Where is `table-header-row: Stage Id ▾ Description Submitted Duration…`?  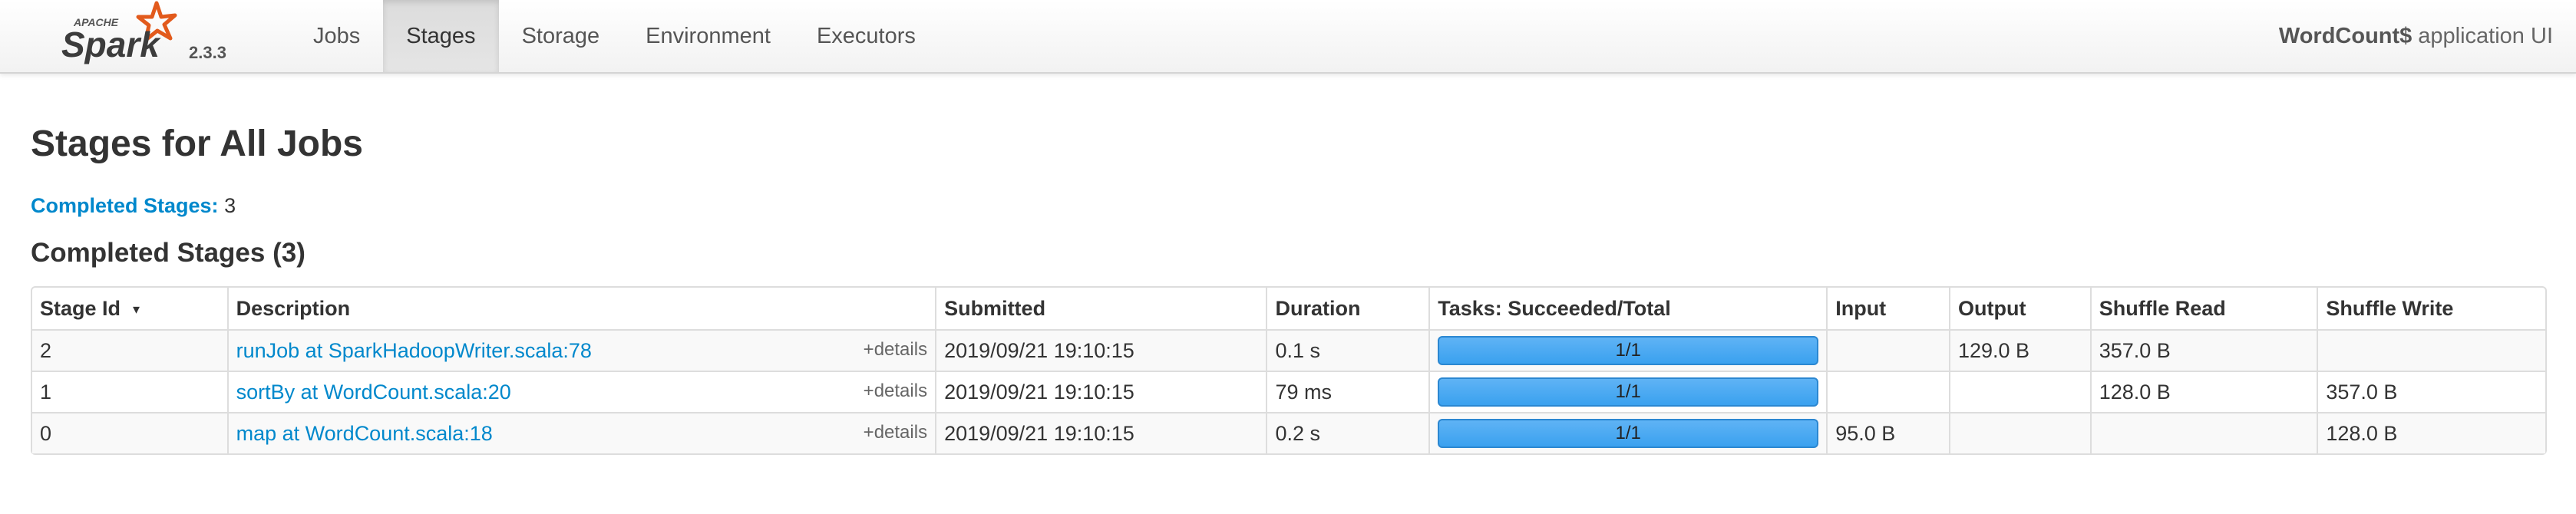
table-header-row: Stage Id ▾ Description Submitted Duration… is located at coordinates (1288, 308).